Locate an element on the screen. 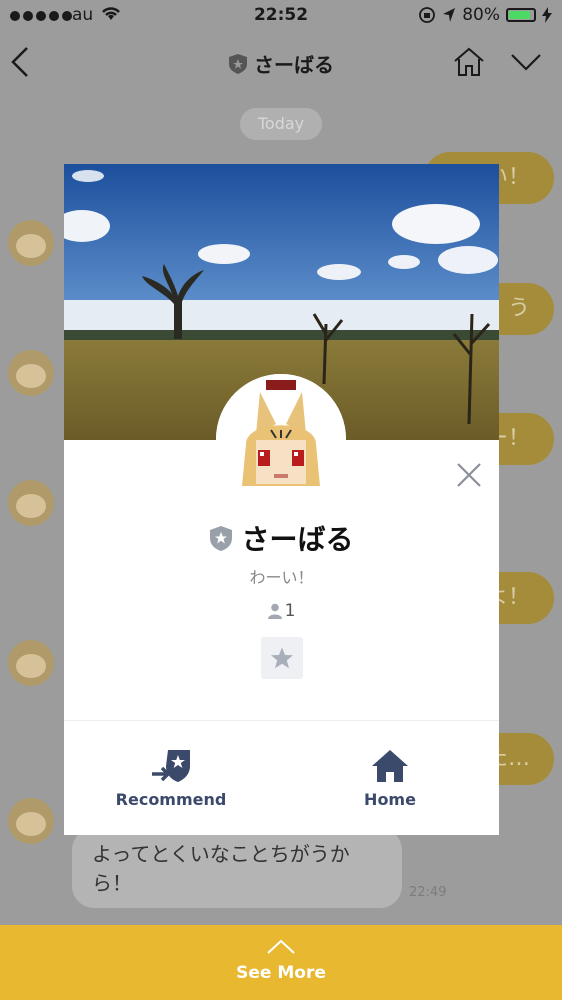 The image size is (562, 1000). recommend-button: Recommend is located at coordinates (171, 778).